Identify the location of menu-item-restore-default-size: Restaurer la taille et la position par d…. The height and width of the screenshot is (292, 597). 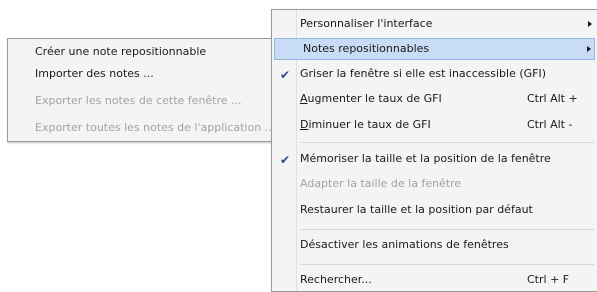
(434, 210).